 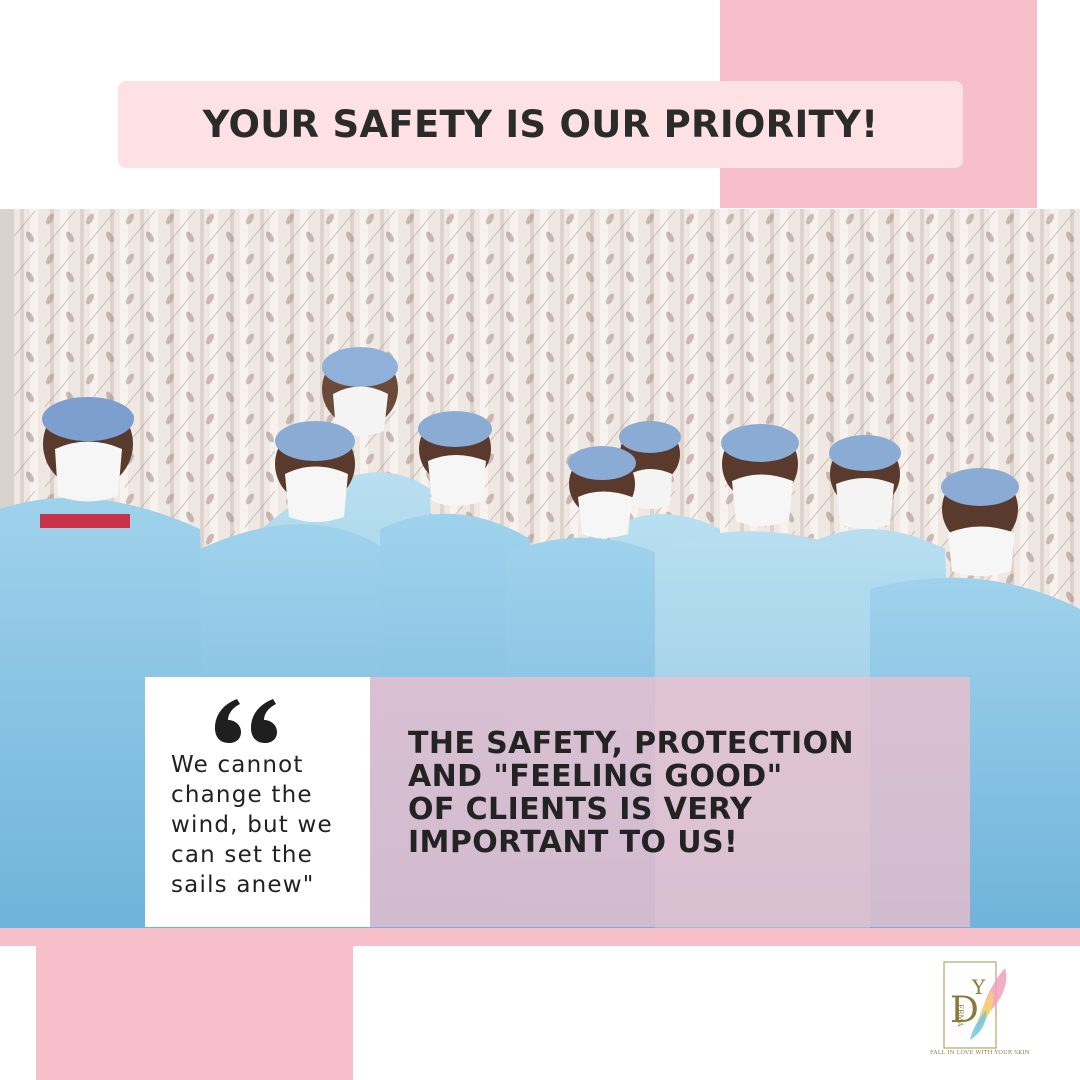 What do you see at coordinates (978, 987) in the screenshot?
I see `svg-text: Y` at bounding box center [978, 987].